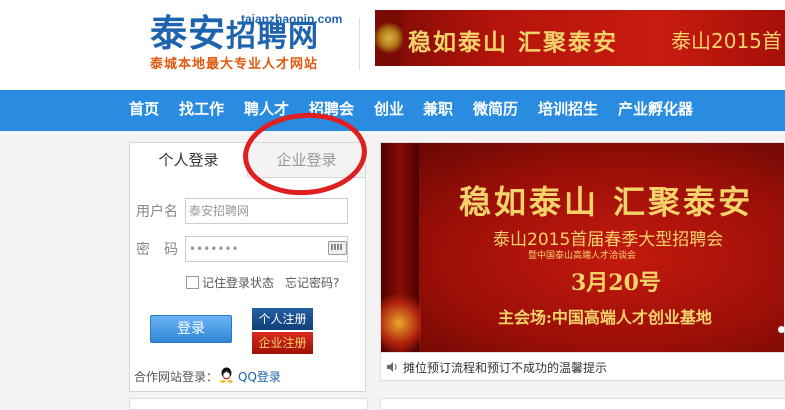 The image size is (785, 410). I want to click on nav-item-home: 首页, so click(144, 109).